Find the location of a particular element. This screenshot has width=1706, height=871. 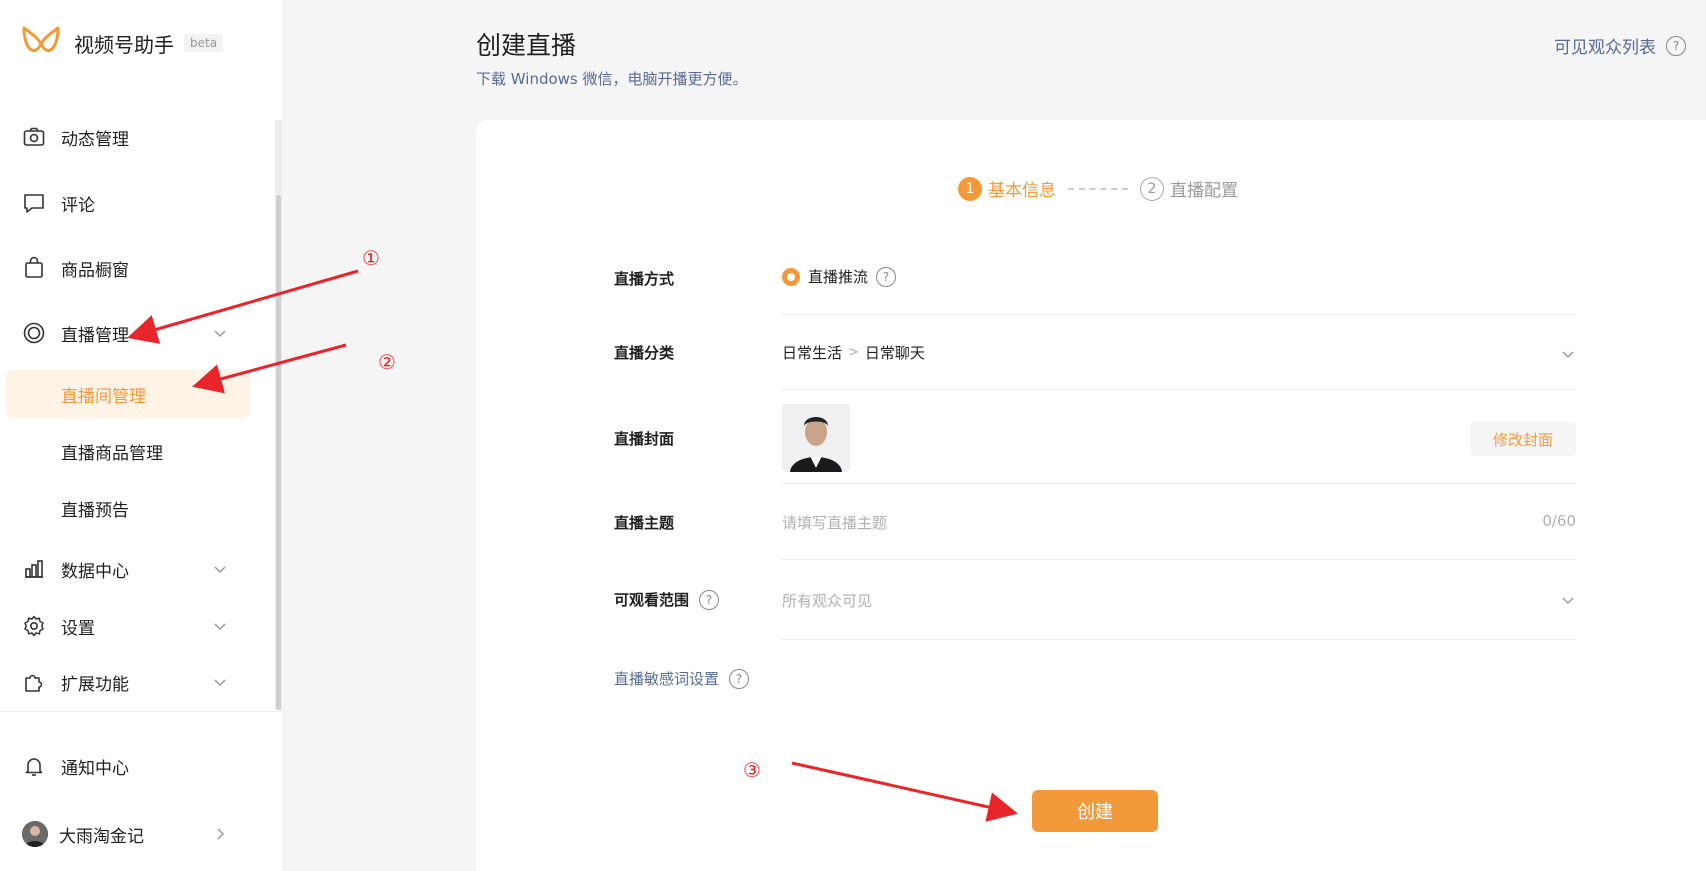

change-cover-button: 修改封面 is located at coordinates (1523, 439).